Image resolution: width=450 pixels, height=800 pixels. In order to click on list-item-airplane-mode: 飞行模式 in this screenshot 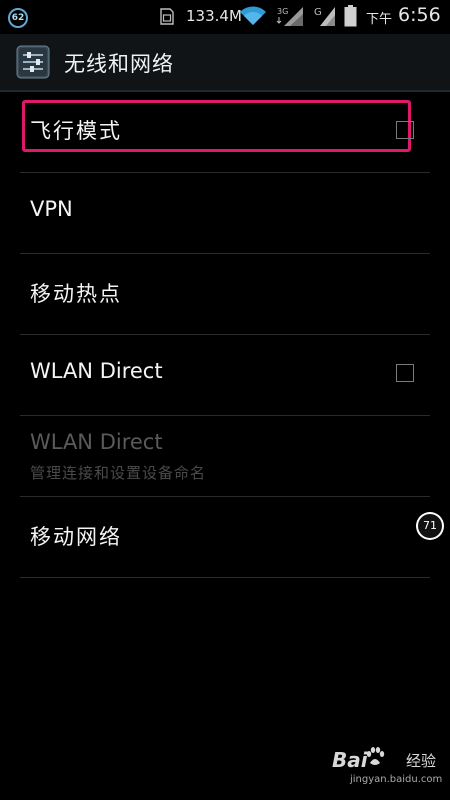, I will do `click(225, 132)`.